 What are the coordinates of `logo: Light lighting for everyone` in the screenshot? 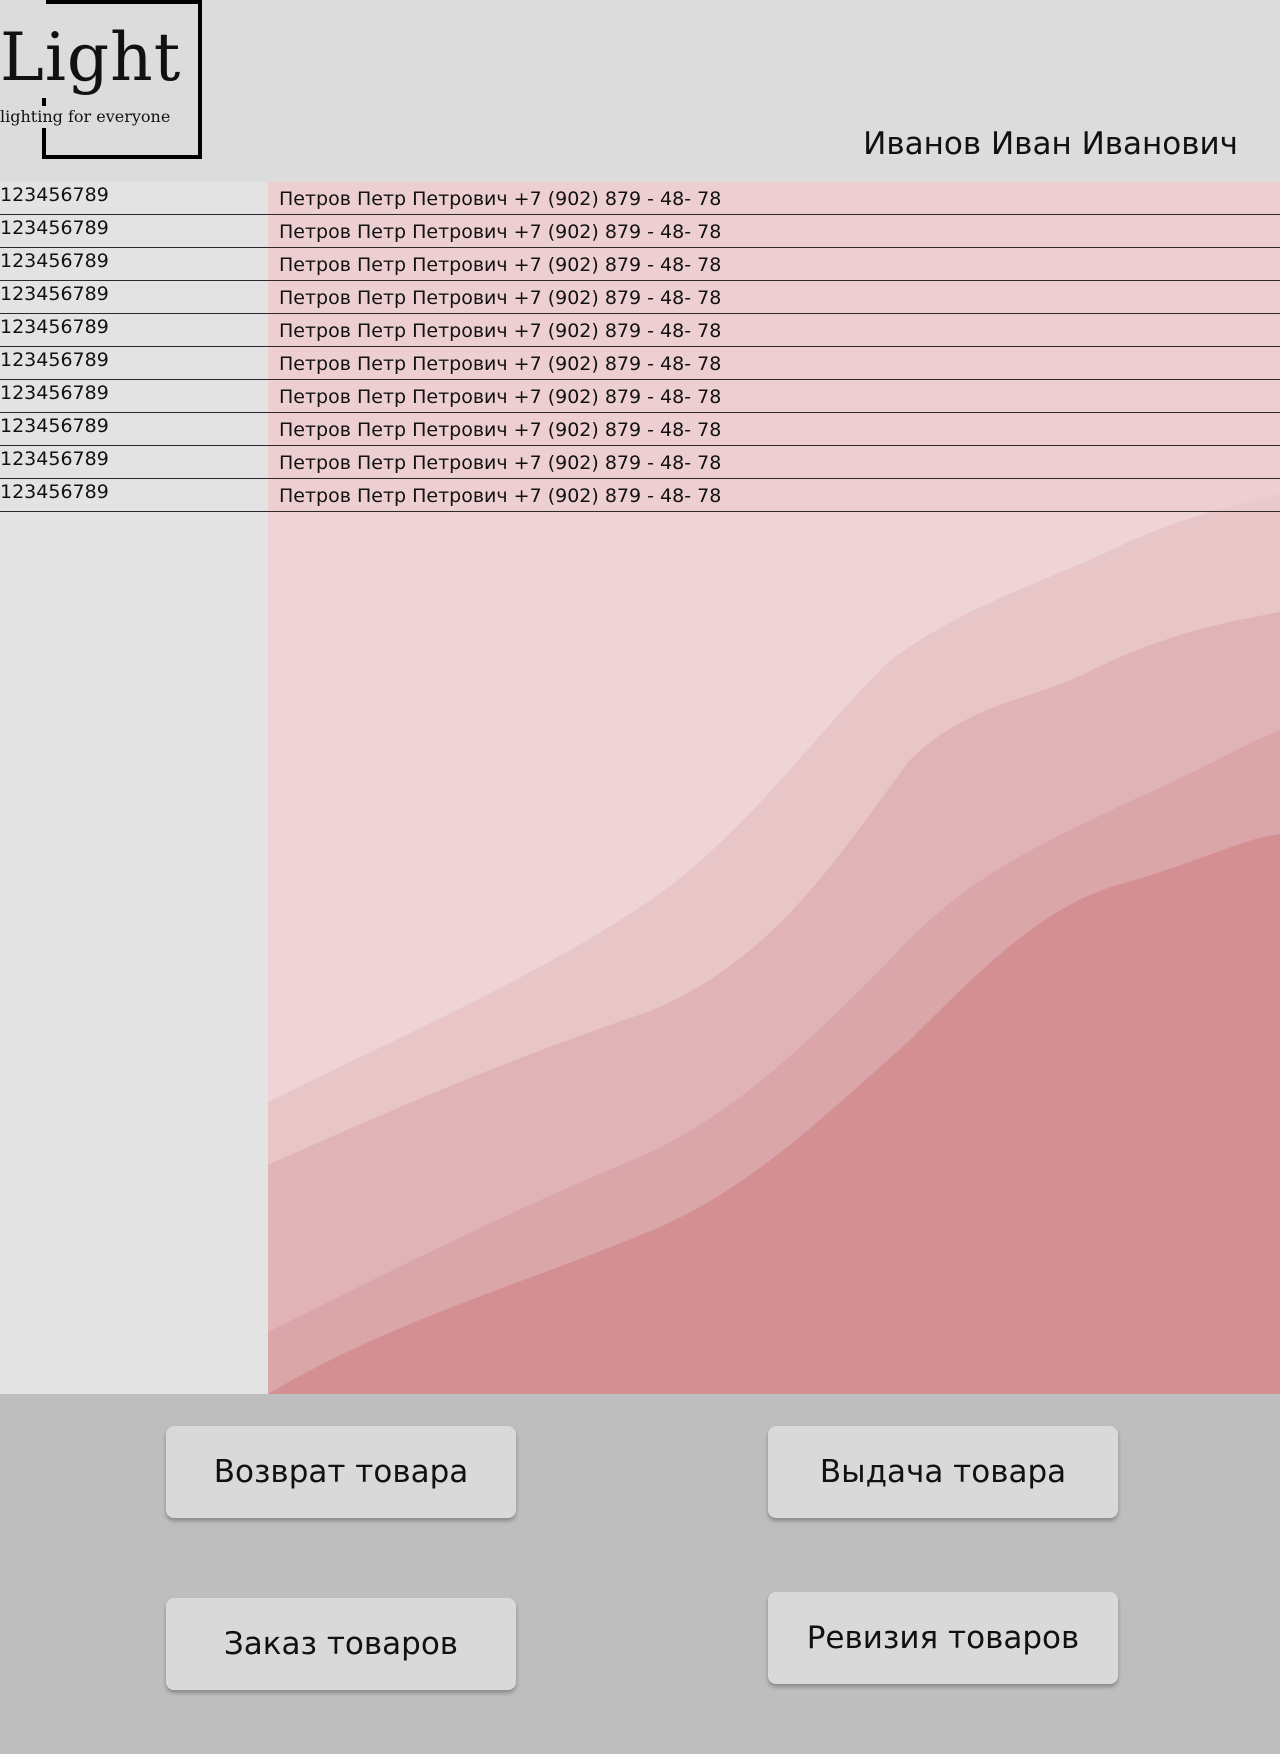 It's located at (101, 80).